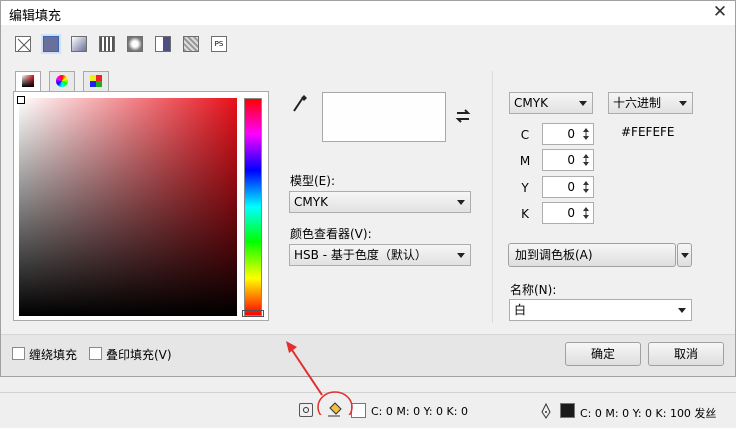 This screenshot has height=428, width=736. What do you see at coordinates (253, 313) in the screenshot?
I see `hue-slider-handle` at bounding box center [253, 313].